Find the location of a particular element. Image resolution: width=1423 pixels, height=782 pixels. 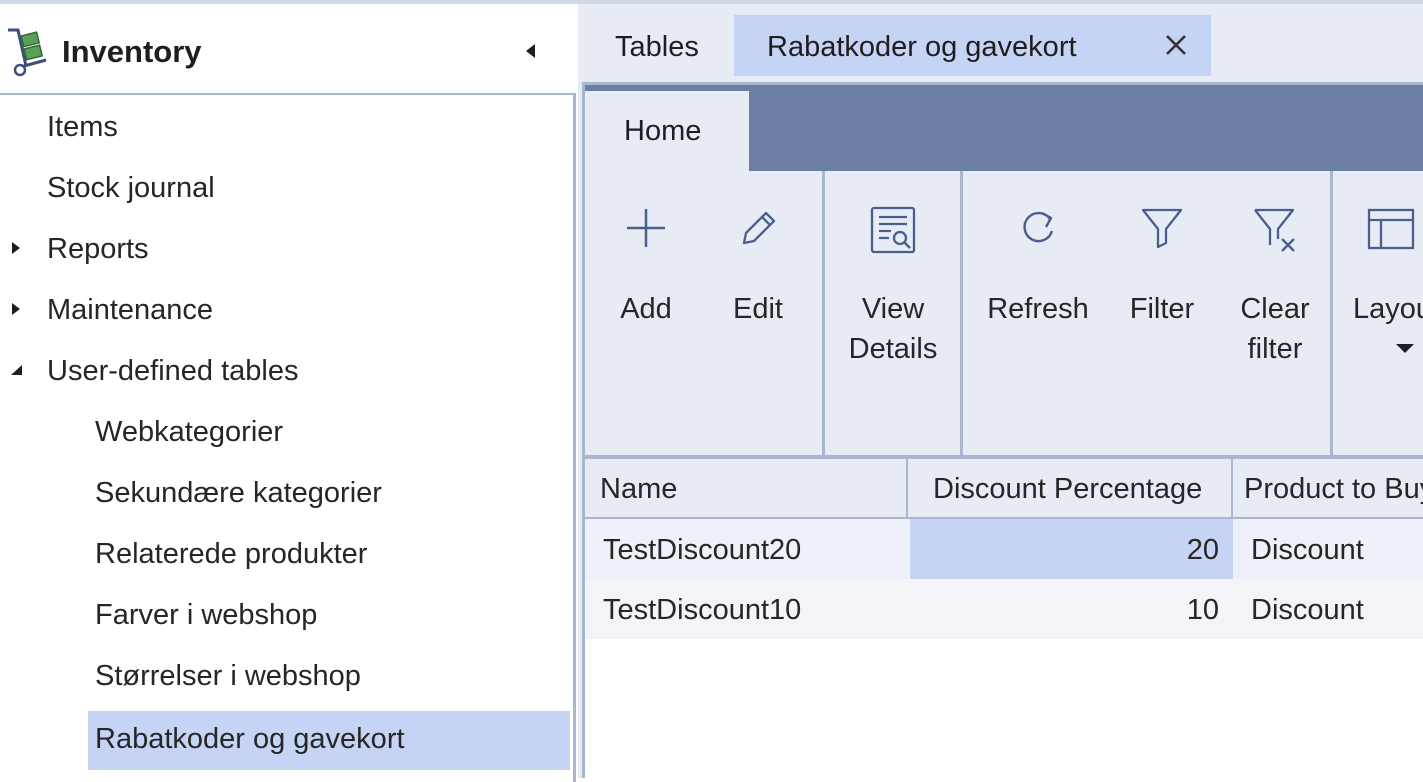

column-header-name: Name is located at coordinates (746, 488).